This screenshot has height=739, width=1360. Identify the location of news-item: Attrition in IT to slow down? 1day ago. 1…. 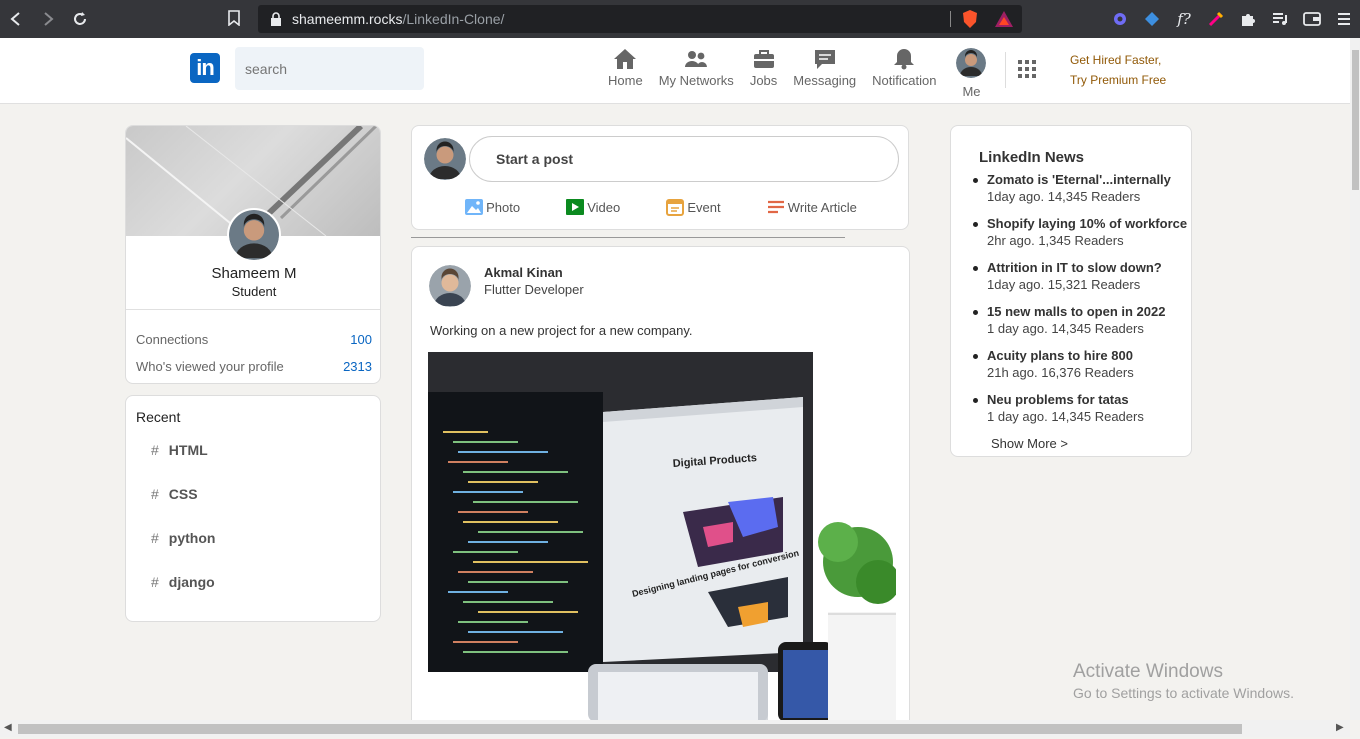
(1081, 282).